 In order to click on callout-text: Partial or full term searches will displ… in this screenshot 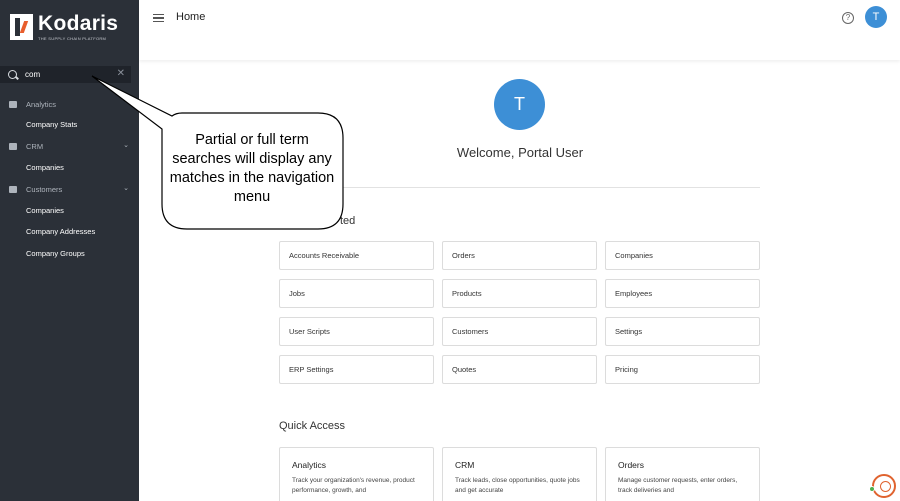, I will do `click(252, 168)`.